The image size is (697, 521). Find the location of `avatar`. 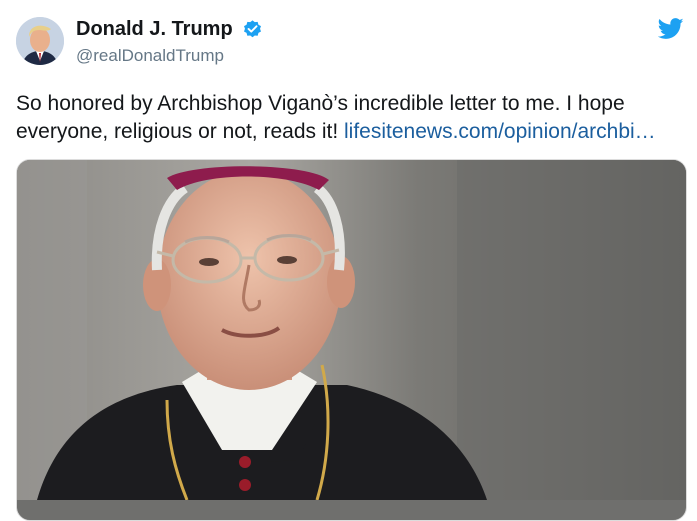

avatar is located at coordinates (40, 41).